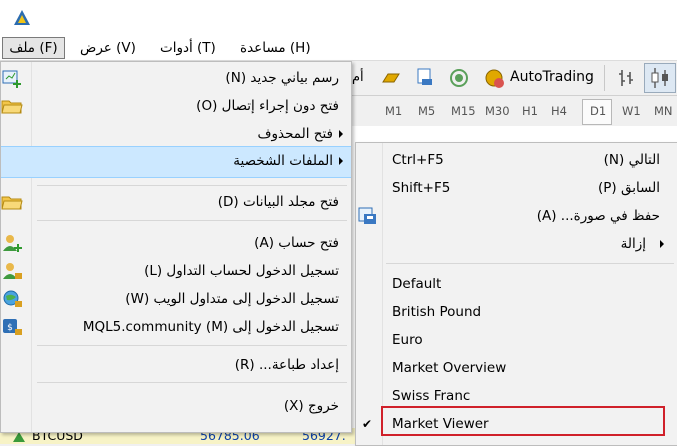 This screenshot has width=677, height=446. I want to click on submenu-gutter, so click(382, 294).